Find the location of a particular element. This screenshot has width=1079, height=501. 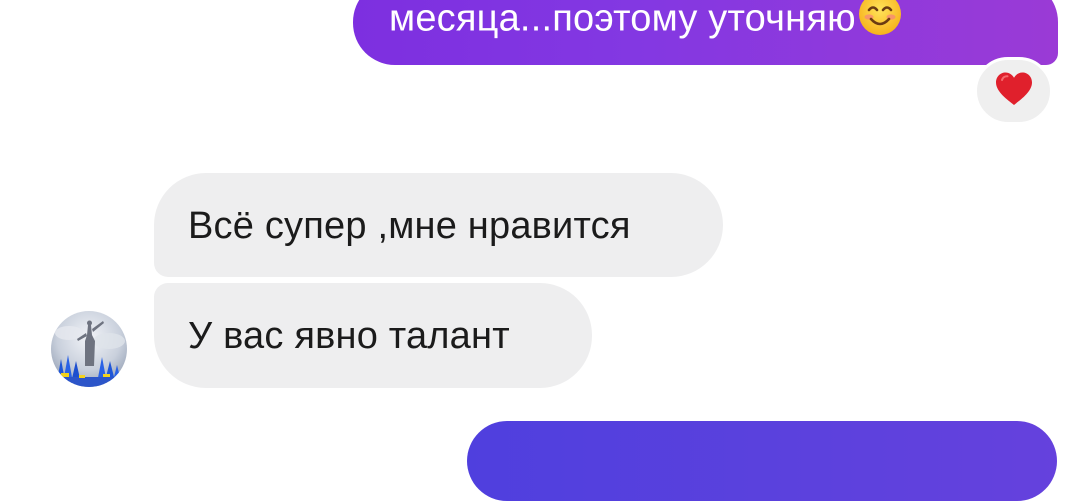

red-heart-icon is located at coordinates (1014, 91).